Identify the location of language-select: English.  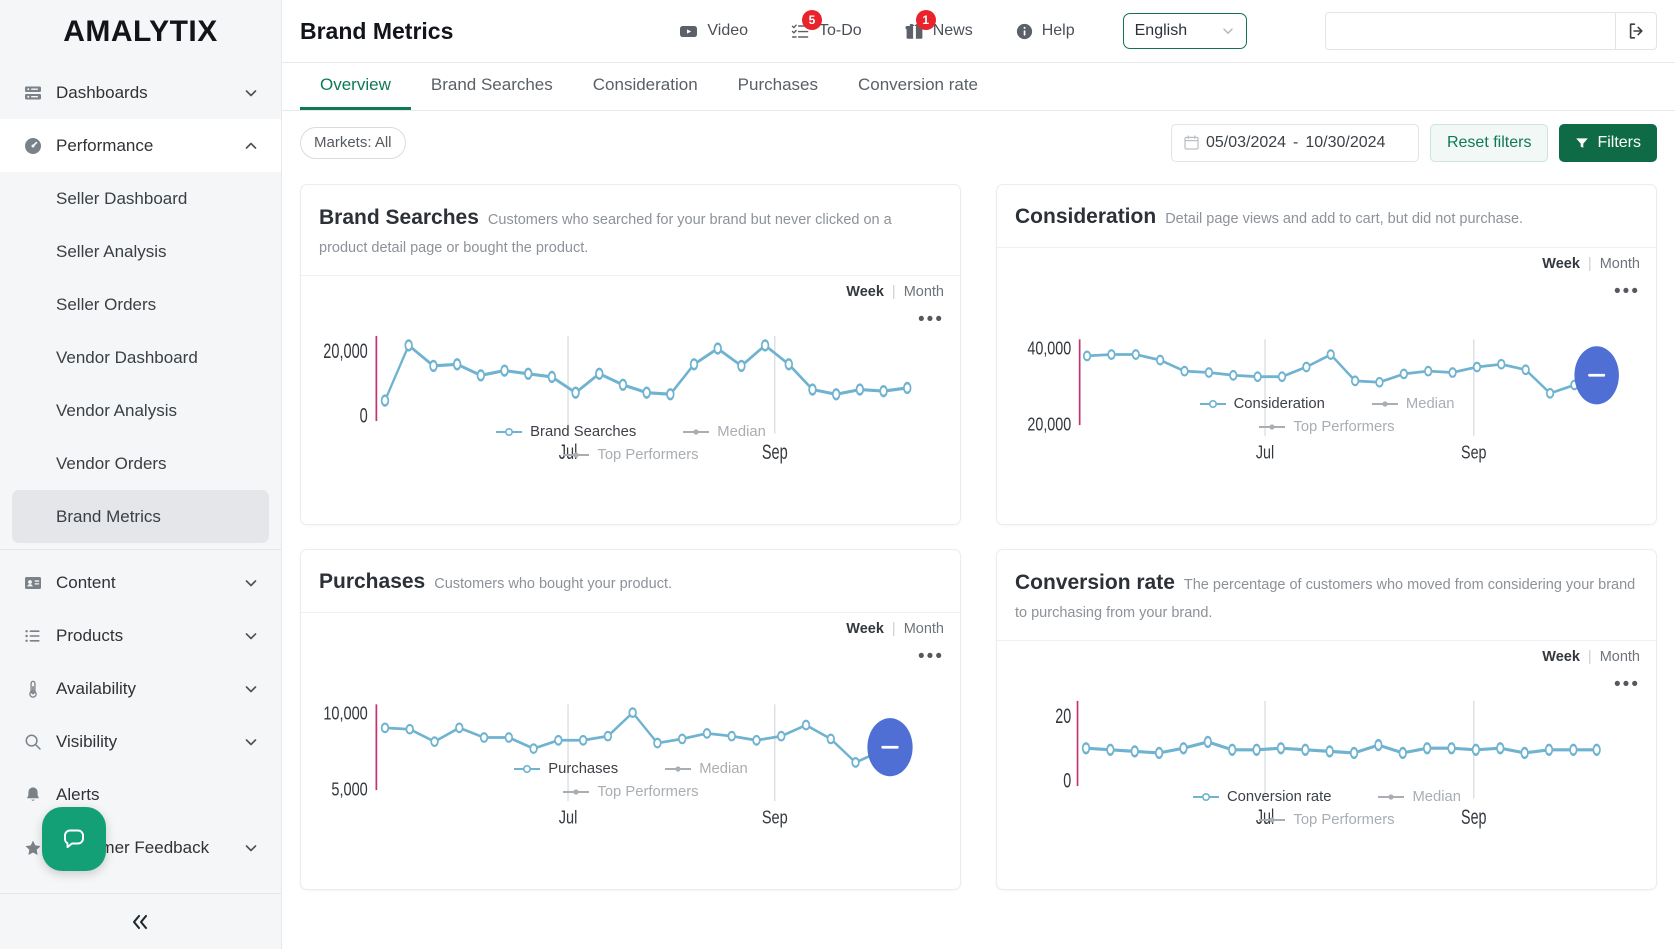
(1184, 31).